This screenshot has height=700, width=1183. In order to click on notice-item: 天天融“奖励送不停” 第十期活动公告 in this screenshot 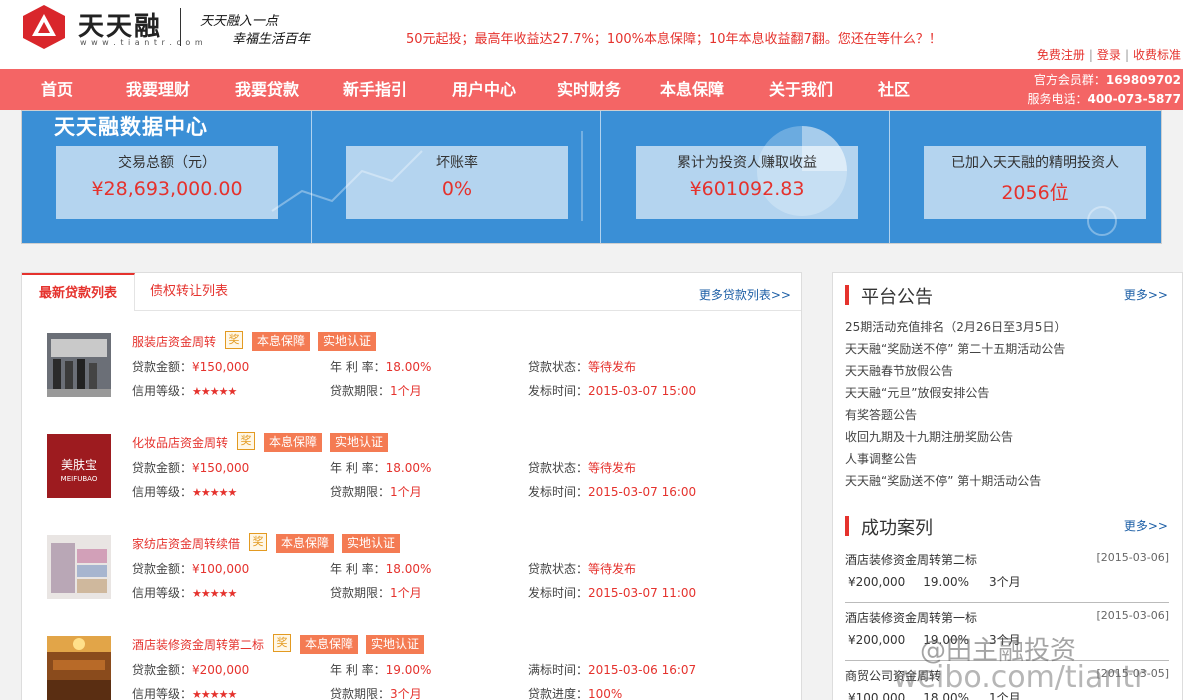, I will do `click(943, 480)`.